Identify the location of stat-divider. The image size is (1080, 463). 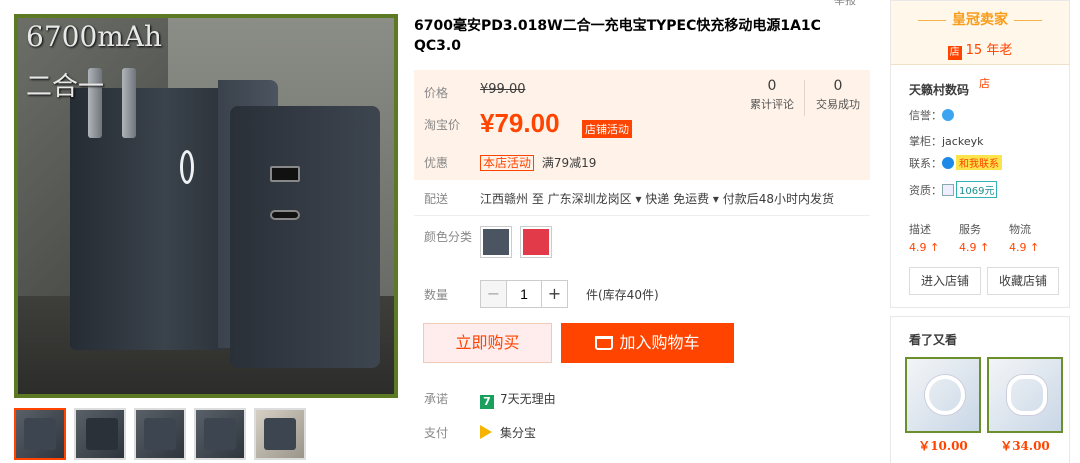
(804, 98).